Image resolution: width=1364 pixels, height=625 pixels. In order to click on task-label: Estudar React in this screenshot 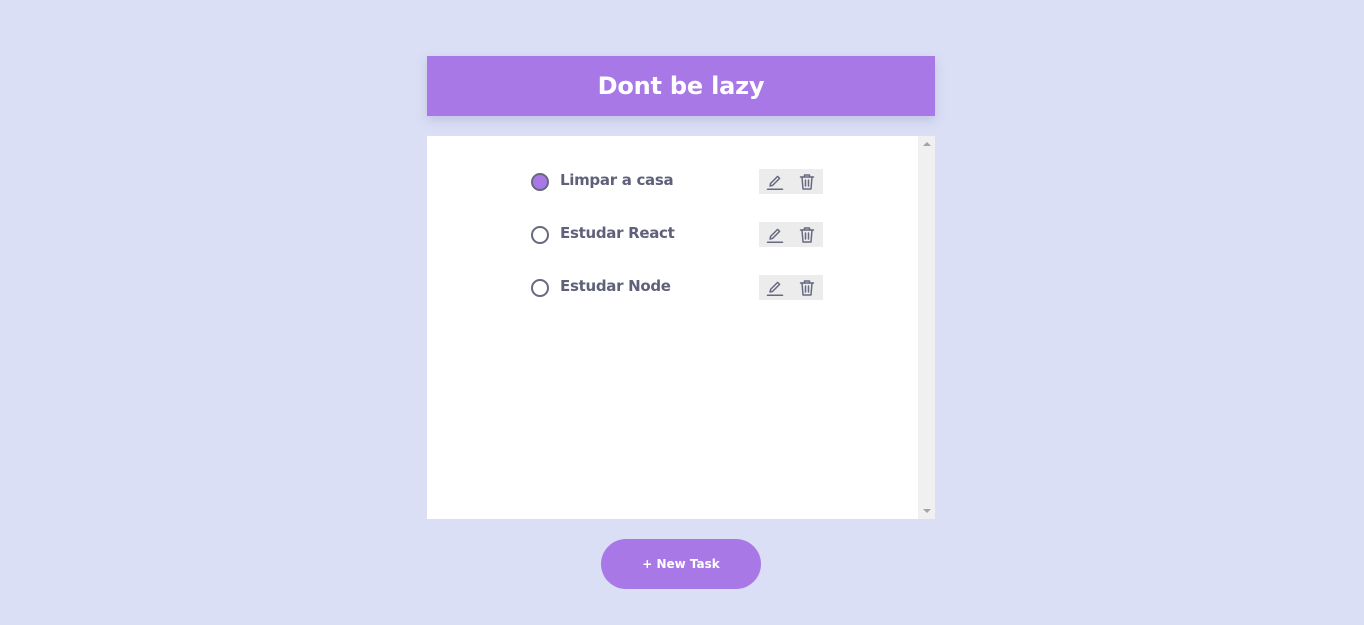, I will do `click(617, 233)`.